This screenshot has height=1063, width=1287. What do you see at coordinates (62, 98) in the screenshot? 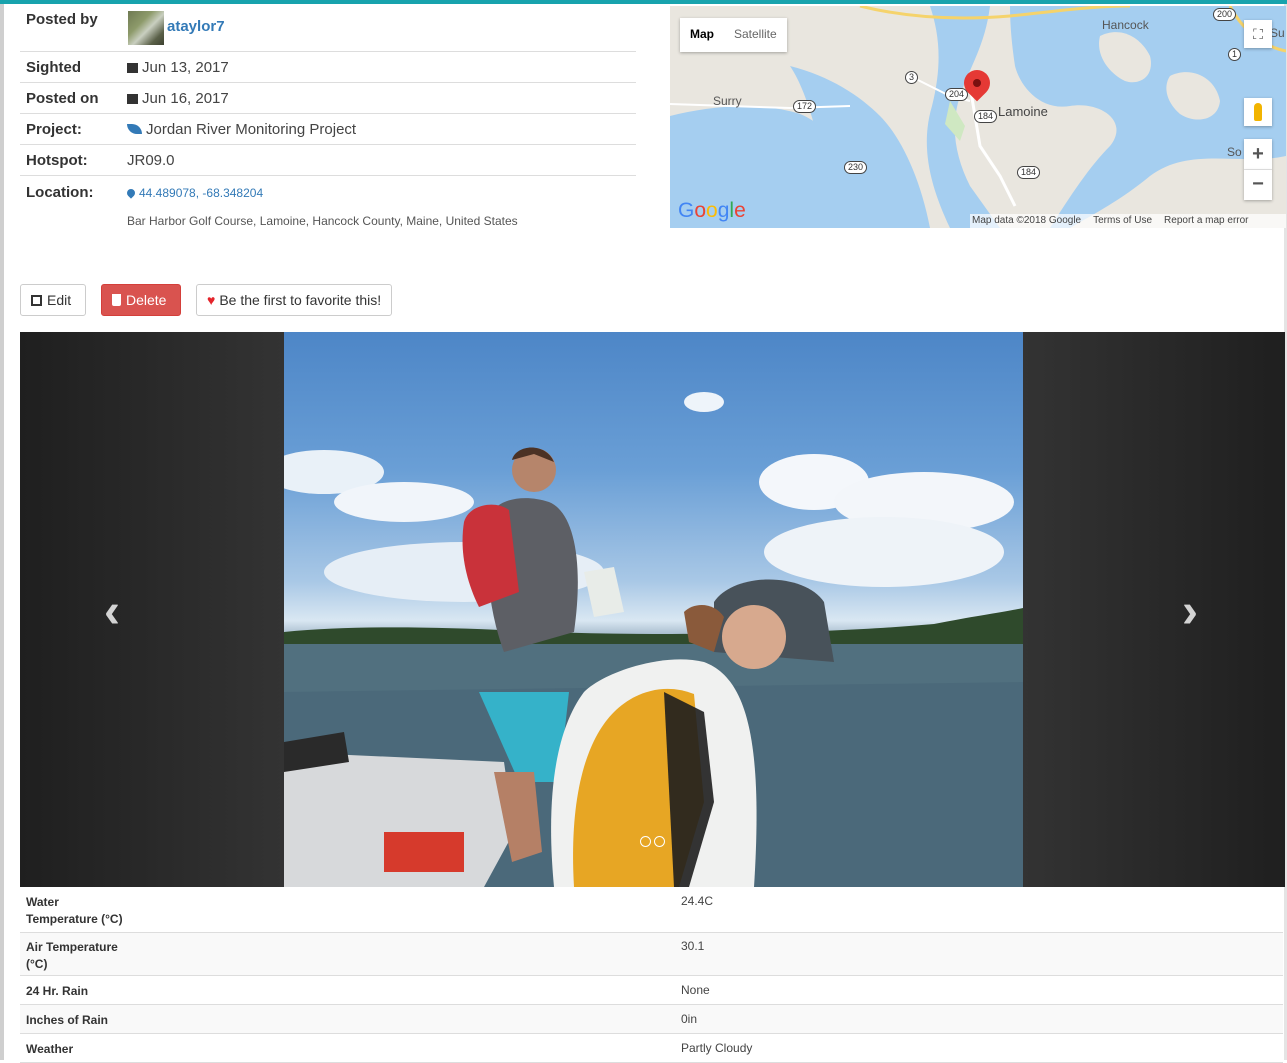
I see `posted-on-label: Posted on` at bounding box center [62, 98].